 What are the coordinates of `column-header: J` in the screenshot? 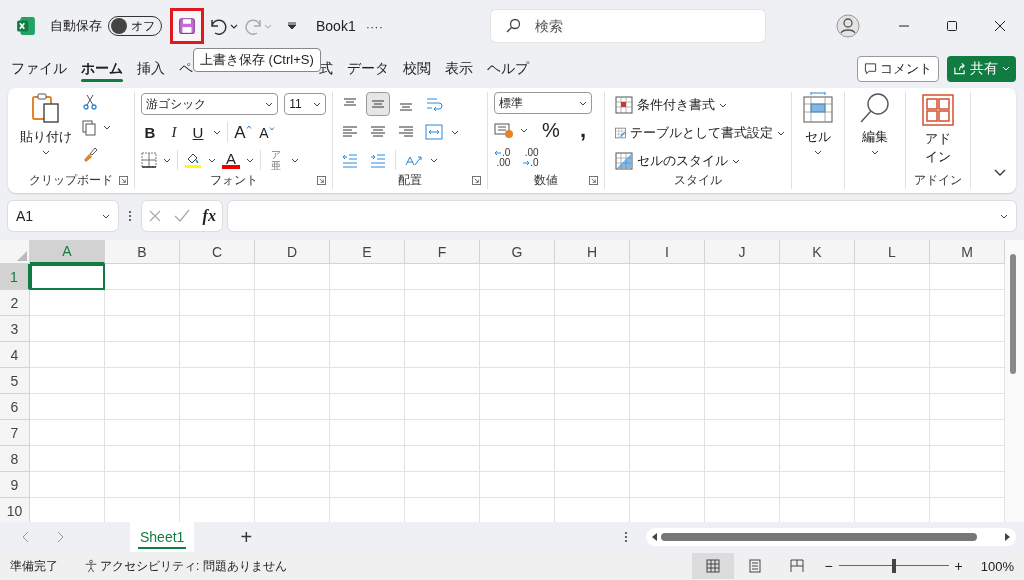 It's located at (742, 252).